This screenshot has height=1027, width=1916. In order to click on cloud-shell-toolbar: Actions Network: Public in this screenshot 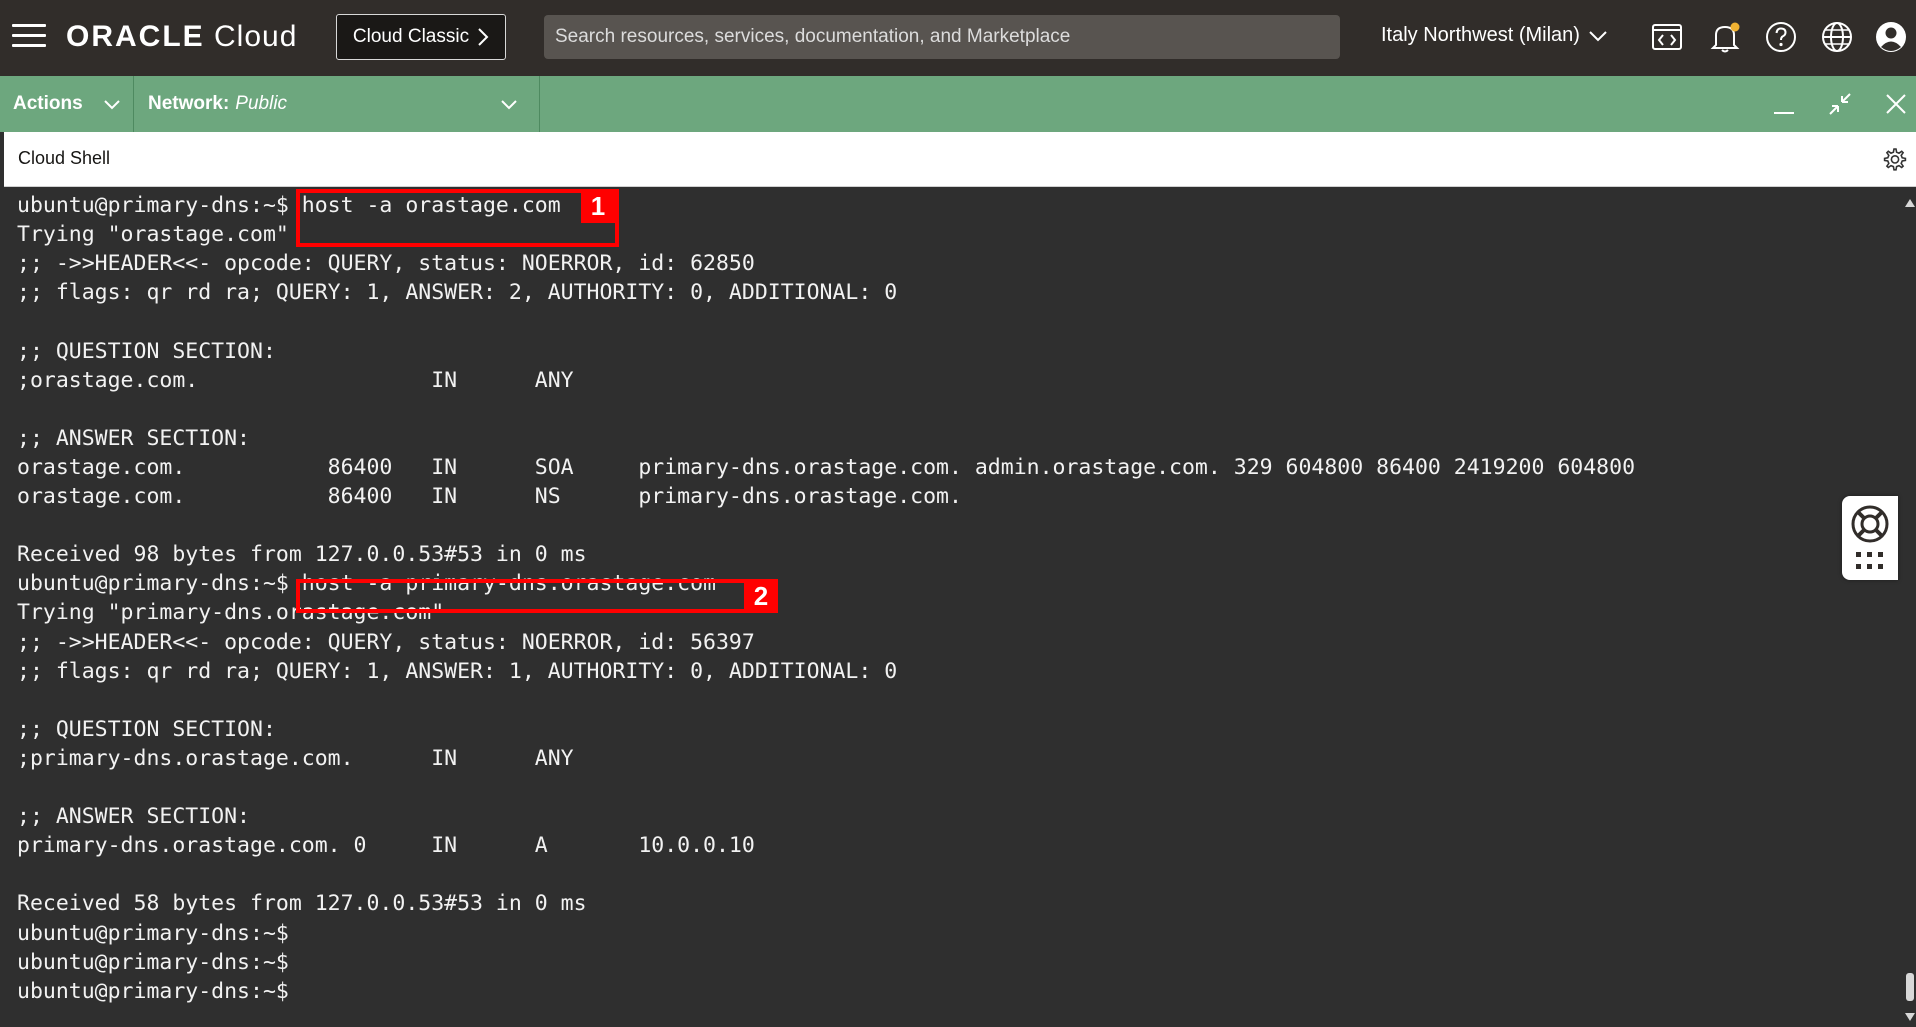, I will do `click(958, 104)`.